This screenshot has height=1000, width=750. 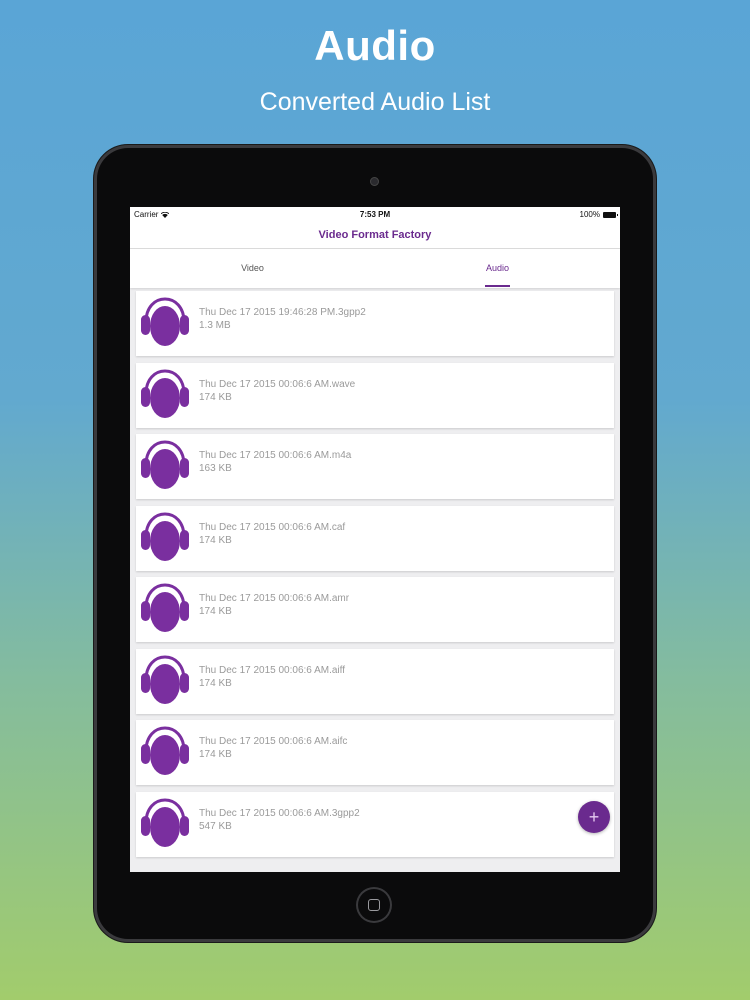 I want to click on tab-audio-label: Audio, so click(x=497, y=268).